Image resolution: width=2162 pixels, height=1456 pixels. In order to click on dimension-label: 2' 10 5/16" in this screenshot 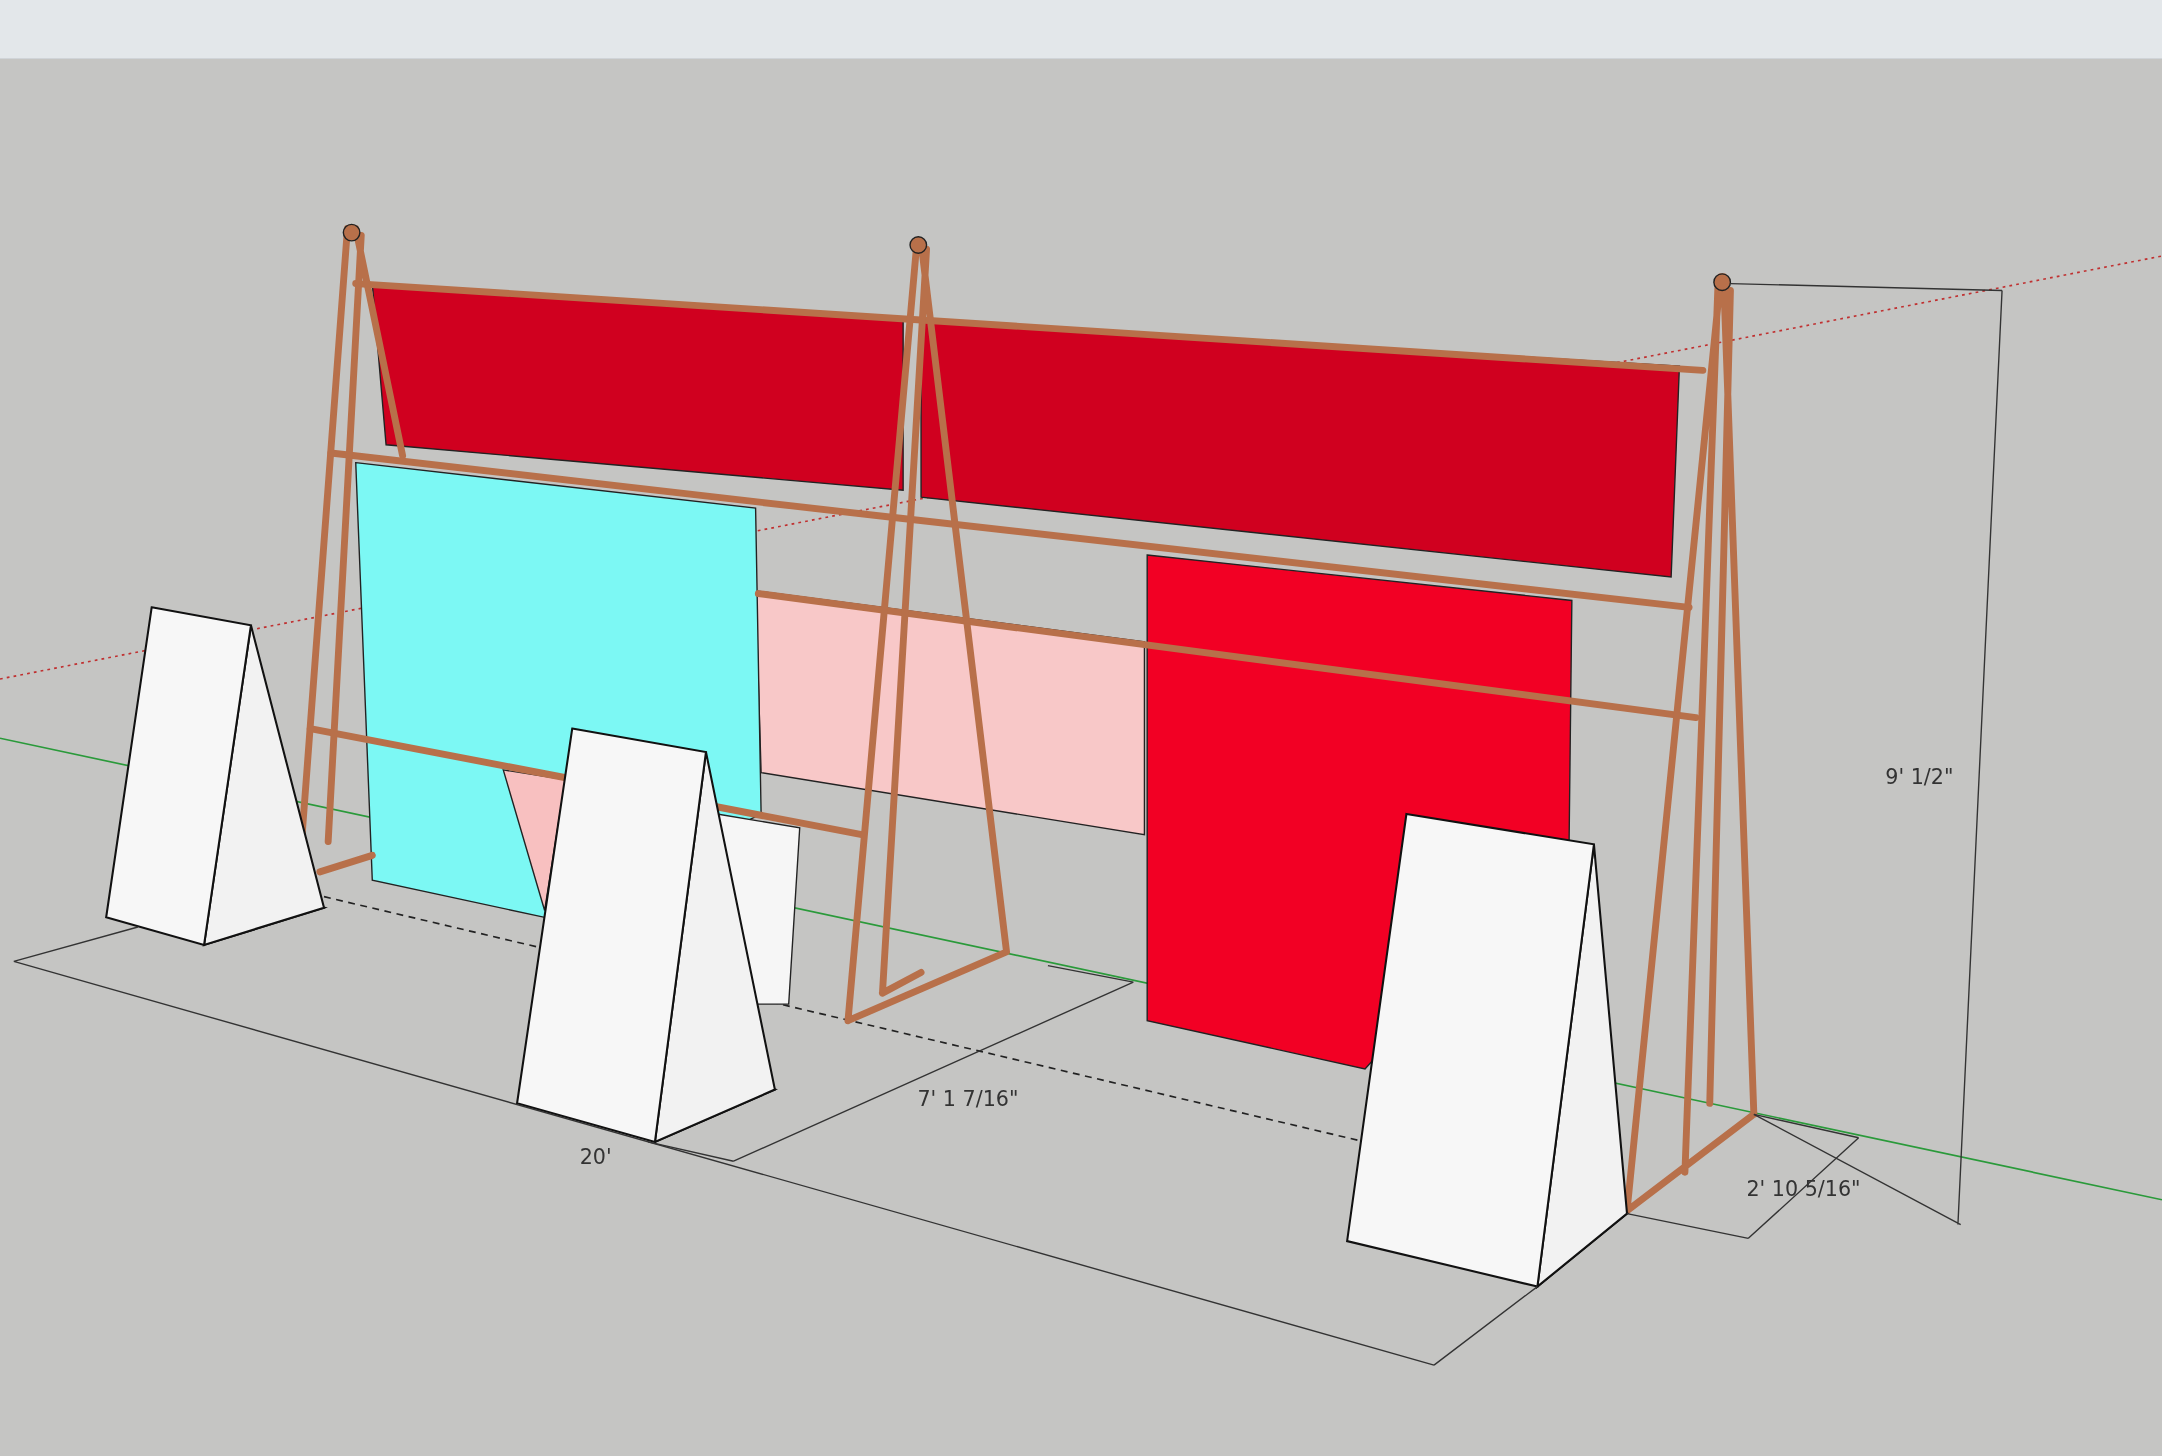, I will do `click(1803, 1188)`.